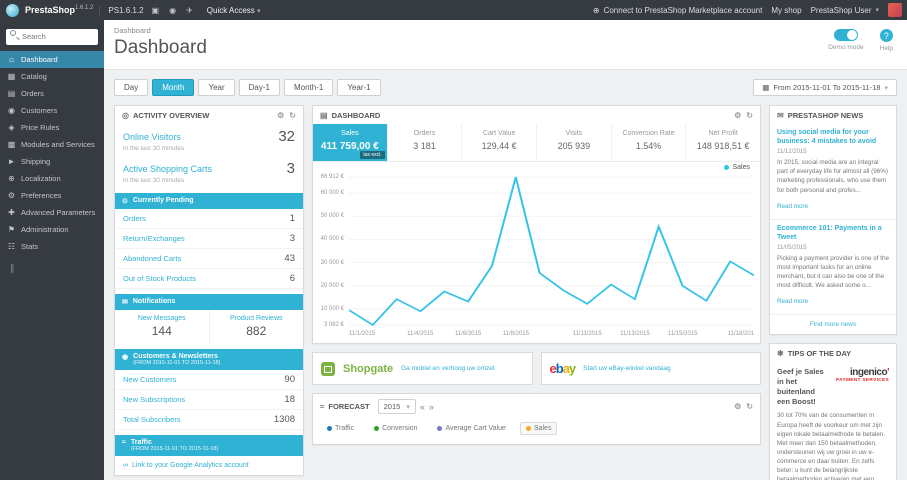 The image size is (907, 480). Describe the element at coordinates (308, 87) in the screenshot. I see `filter-month-1-button: Month-1` at that location.